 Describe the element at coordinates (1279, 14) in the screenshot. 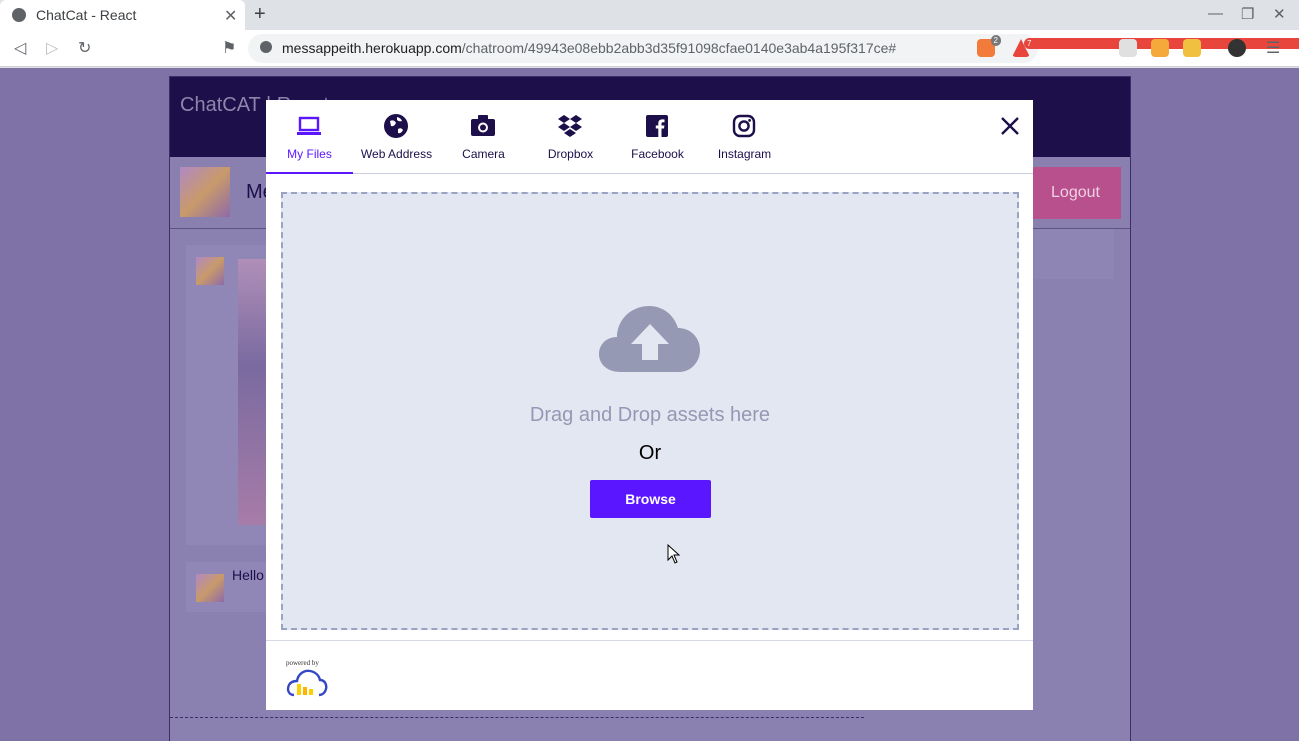

I see `window-close-icon: ✕` at that location.